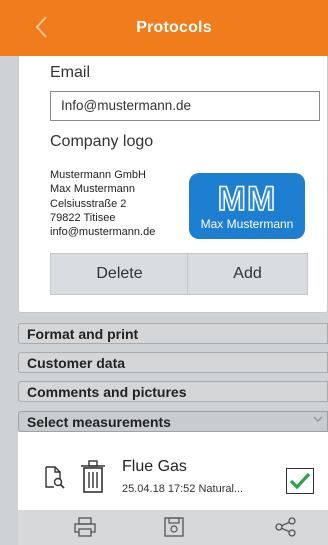 The width and height of the screenshot is (328, 545). I want to click on back-button, so click(41, 27).